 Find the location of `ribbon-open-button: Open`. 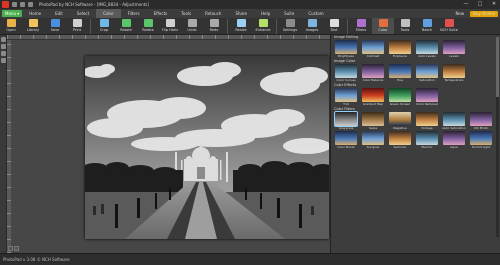

ribbon-open-button: Open is located at coordinates (11, 26).